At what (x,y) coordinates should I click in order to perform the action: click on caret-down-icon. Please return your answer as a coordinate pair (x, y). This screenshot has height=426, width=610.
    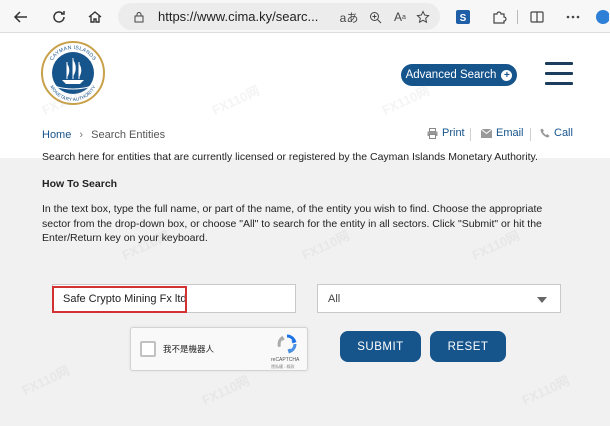
    Looking at the image, I should click on (542, 300).